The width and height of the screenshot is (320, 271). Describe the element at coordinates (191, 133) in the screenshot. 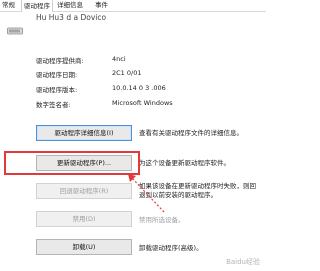

I see `driver-details-desc: 查看有关驱动程序文件的详细信息。` at that location.